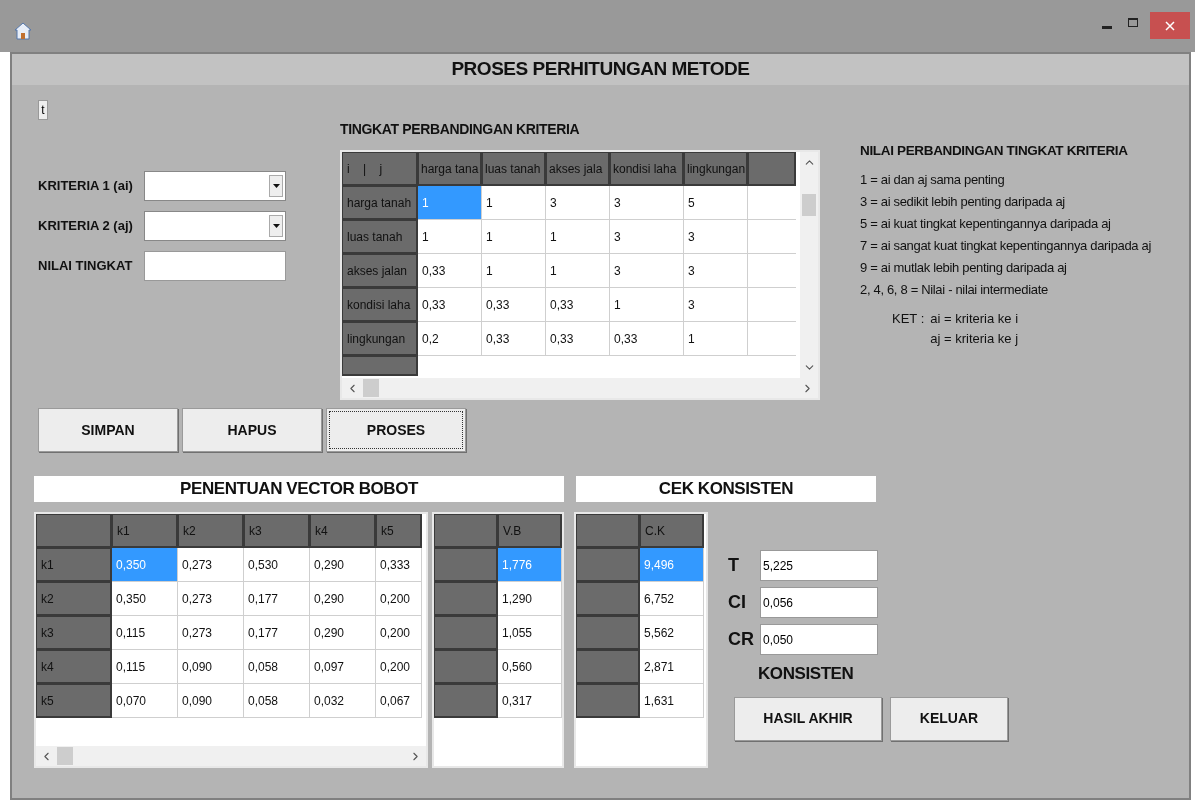 The height and width of the screenshot is (805, 1195). Describe the element at coordinates (43, 110) in the screenshot. I see `small-button: t` at that location.